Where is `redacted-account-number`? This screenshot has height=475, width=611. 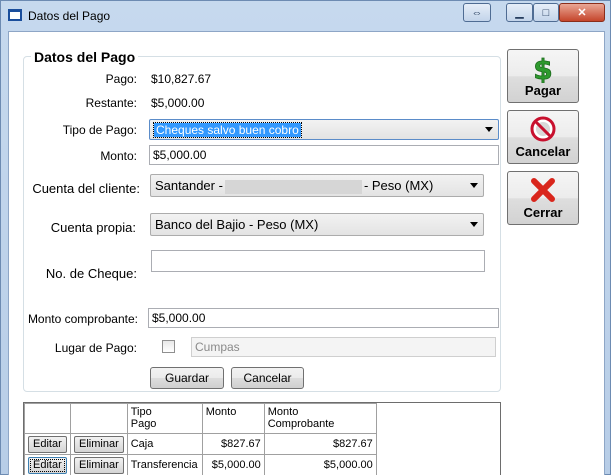 redacted-account-number is located at coordinates (293, 186).